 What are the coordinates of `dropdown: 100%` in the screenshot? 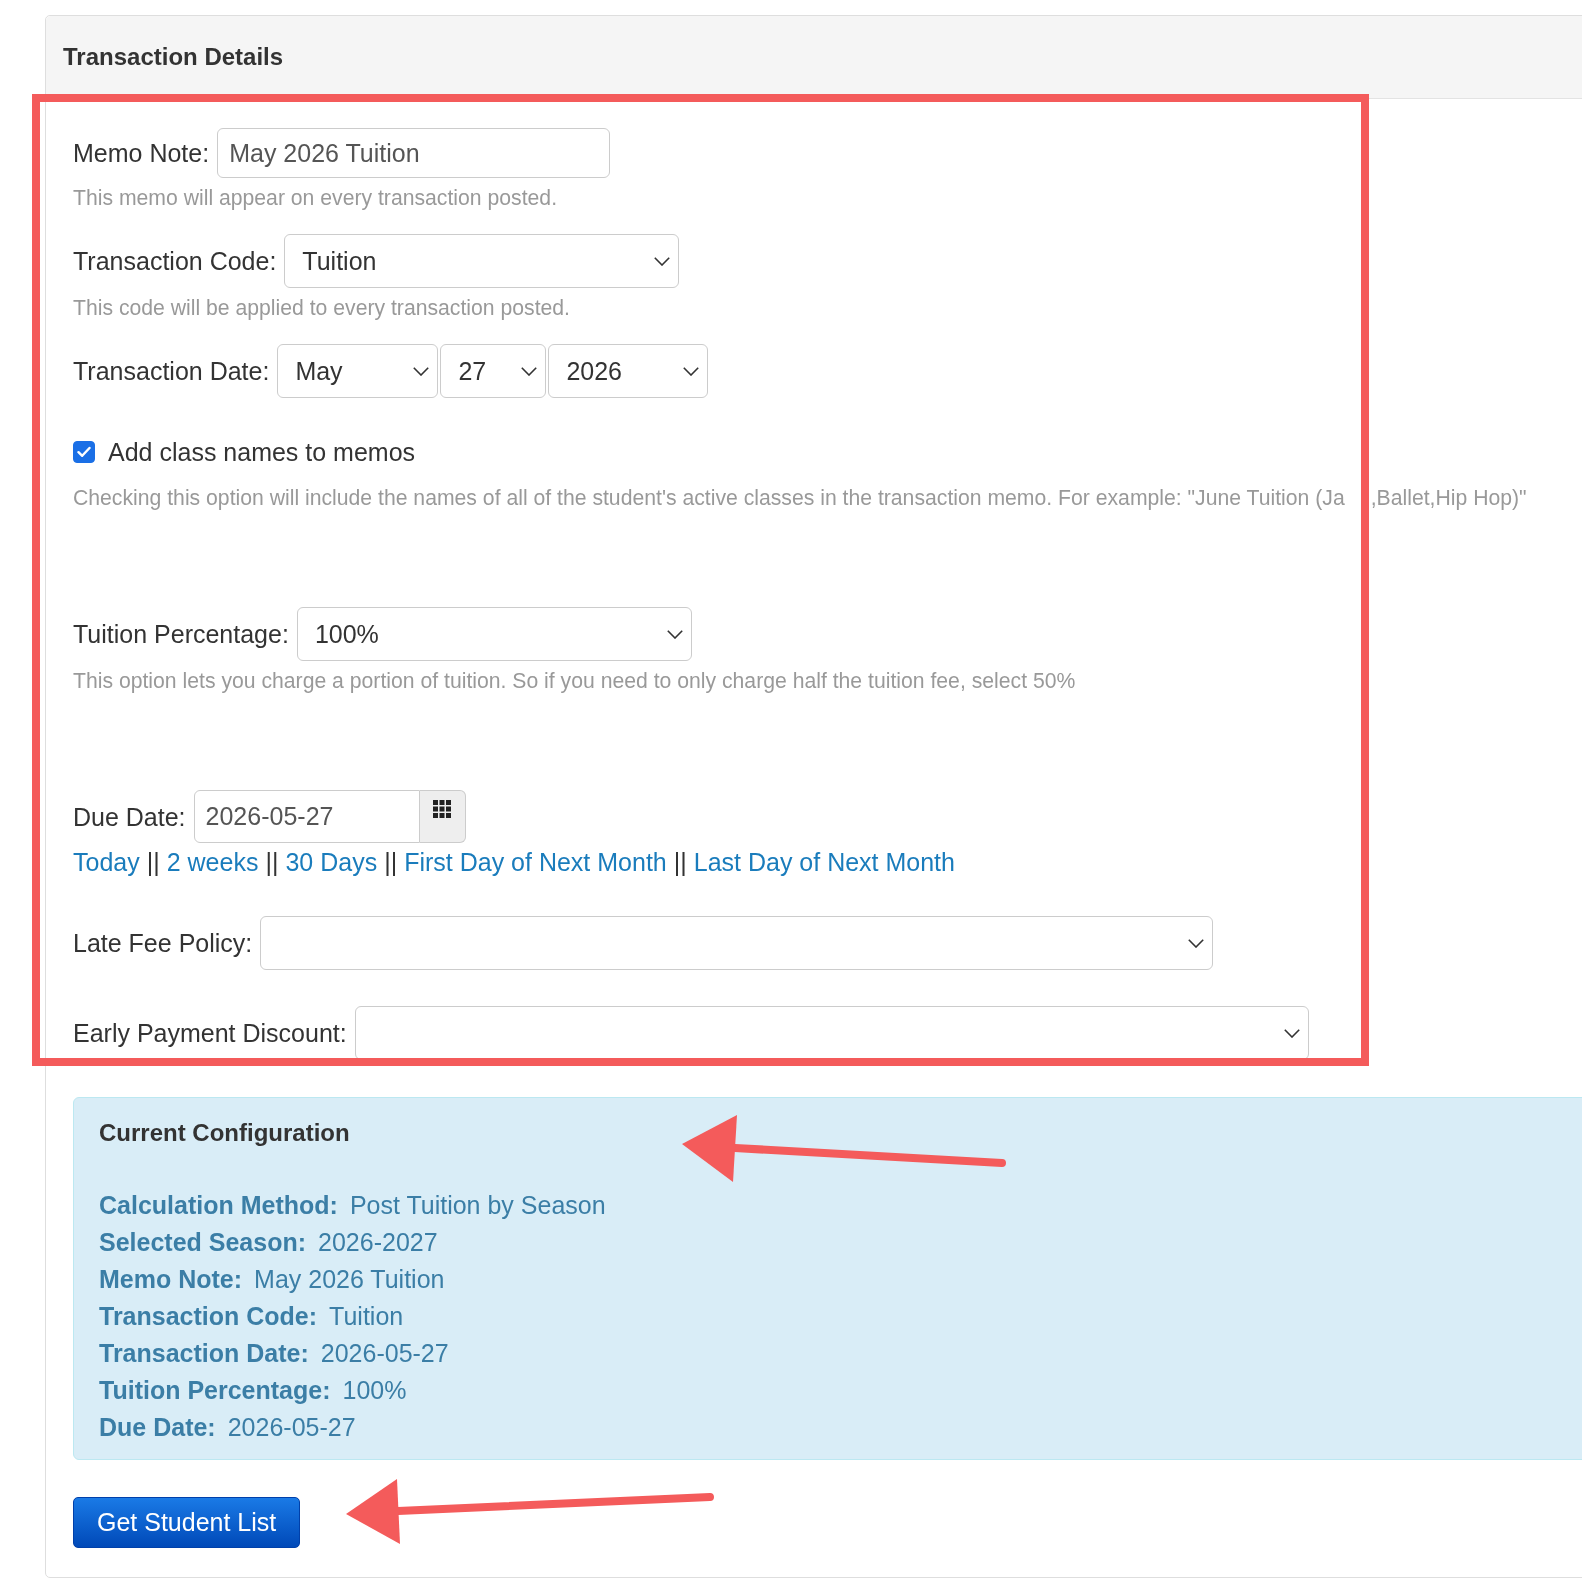 It's located at (494, 634).